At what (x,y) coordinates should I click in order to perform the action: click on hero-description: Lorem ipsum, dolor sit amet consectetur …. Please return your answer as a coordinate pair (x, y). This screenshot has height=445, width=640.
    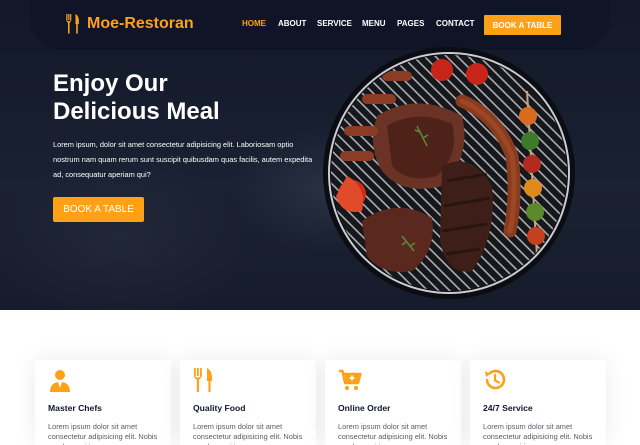
    Looking at the image, I should click on (183, 159).